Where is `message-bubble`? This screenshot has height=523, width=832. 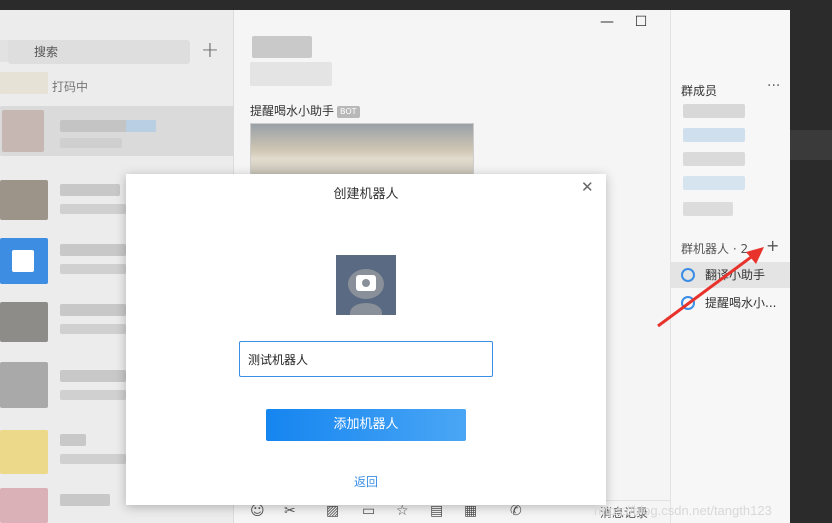
message-bubble is located at coordinates (291, 74).